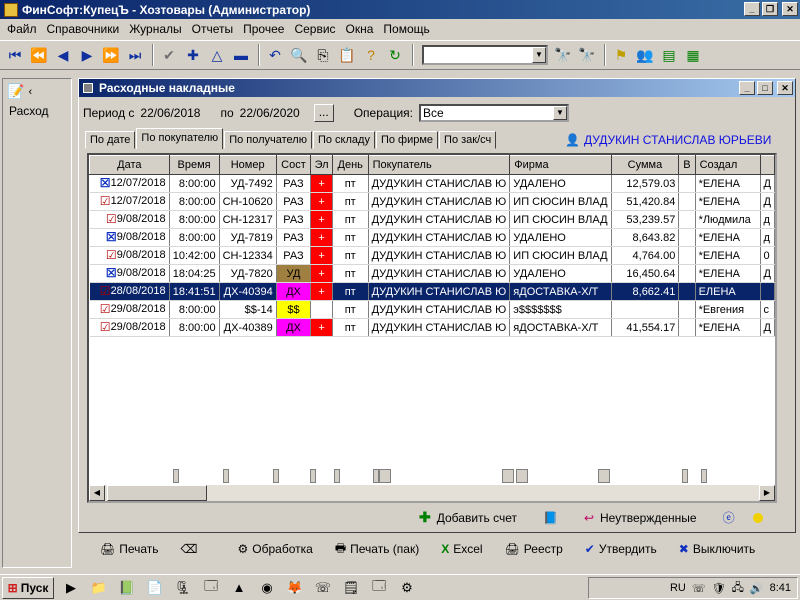  Describe the element at coordinates (183, 588) in the screenshot. I see `archiver-icon: 🗜` at that location.